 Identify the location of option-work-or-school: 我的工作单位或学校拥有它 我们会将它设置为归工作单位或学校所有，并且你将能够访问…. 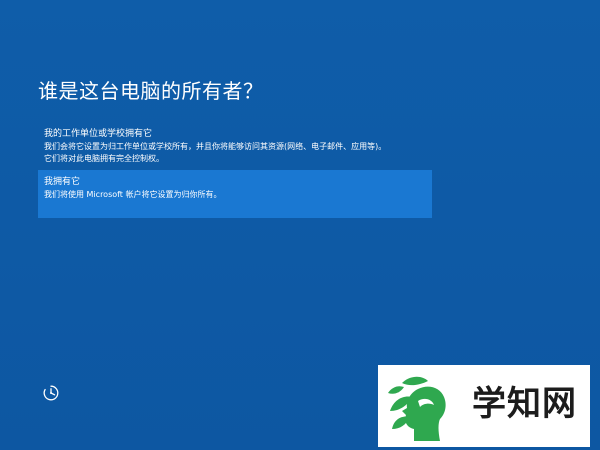
(235, 146).